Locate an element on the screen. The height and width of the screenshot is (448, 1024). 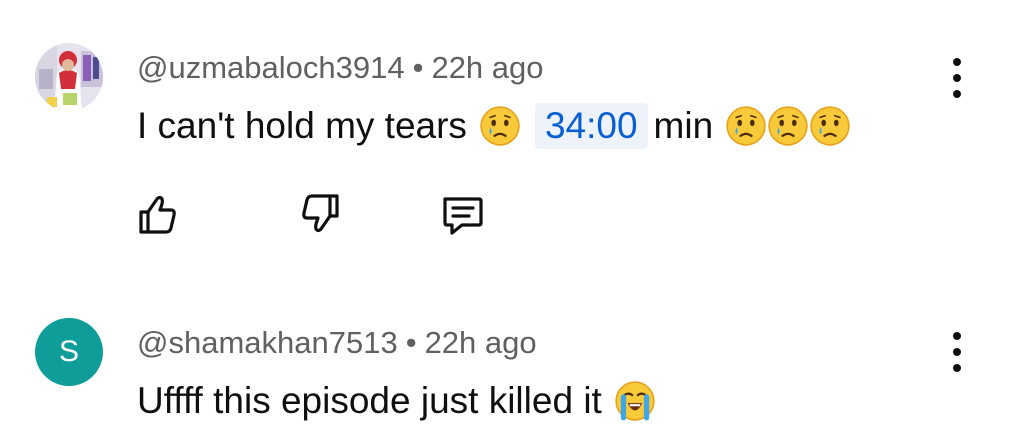
avatar is located at coordinates (69, 77).